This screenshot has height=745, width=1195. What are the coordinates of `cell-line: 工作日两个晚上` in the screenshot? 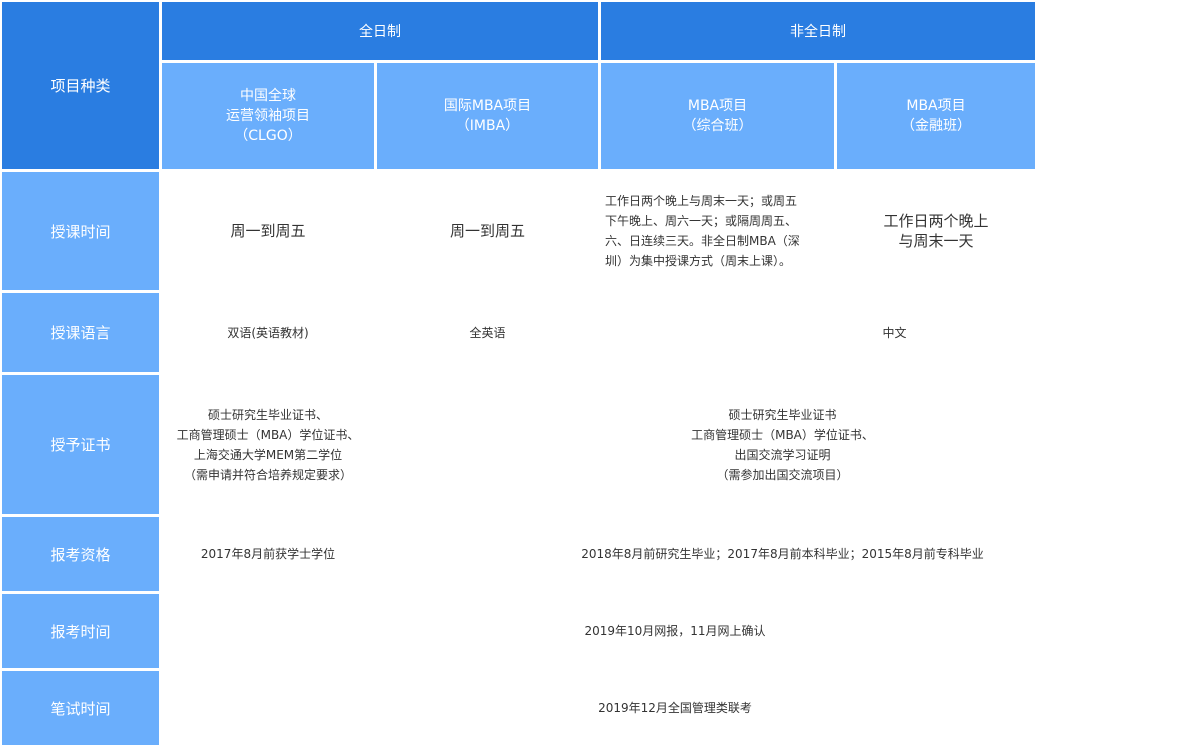 It's located at (936, 221).